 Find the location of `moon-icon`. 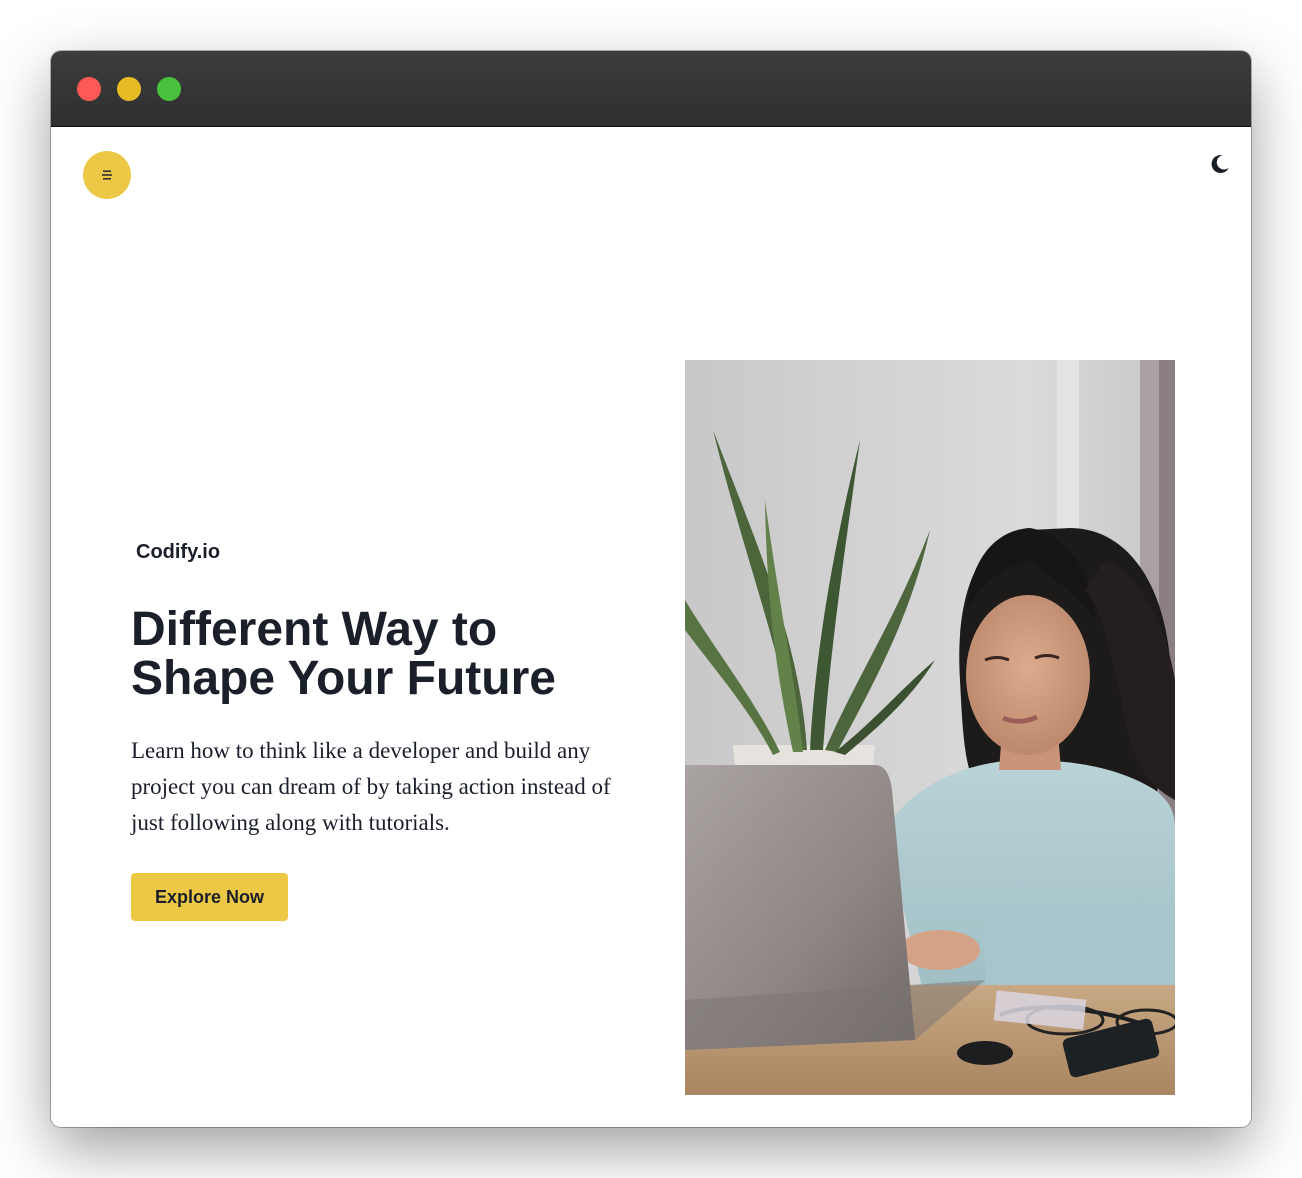

moon-icon is located at coordinates (1220, 163).